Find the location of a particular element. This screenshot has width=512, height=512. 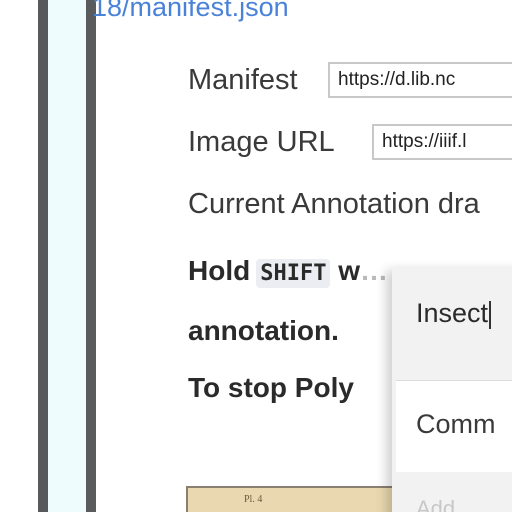

content-border is located at coordinates (91, 256).